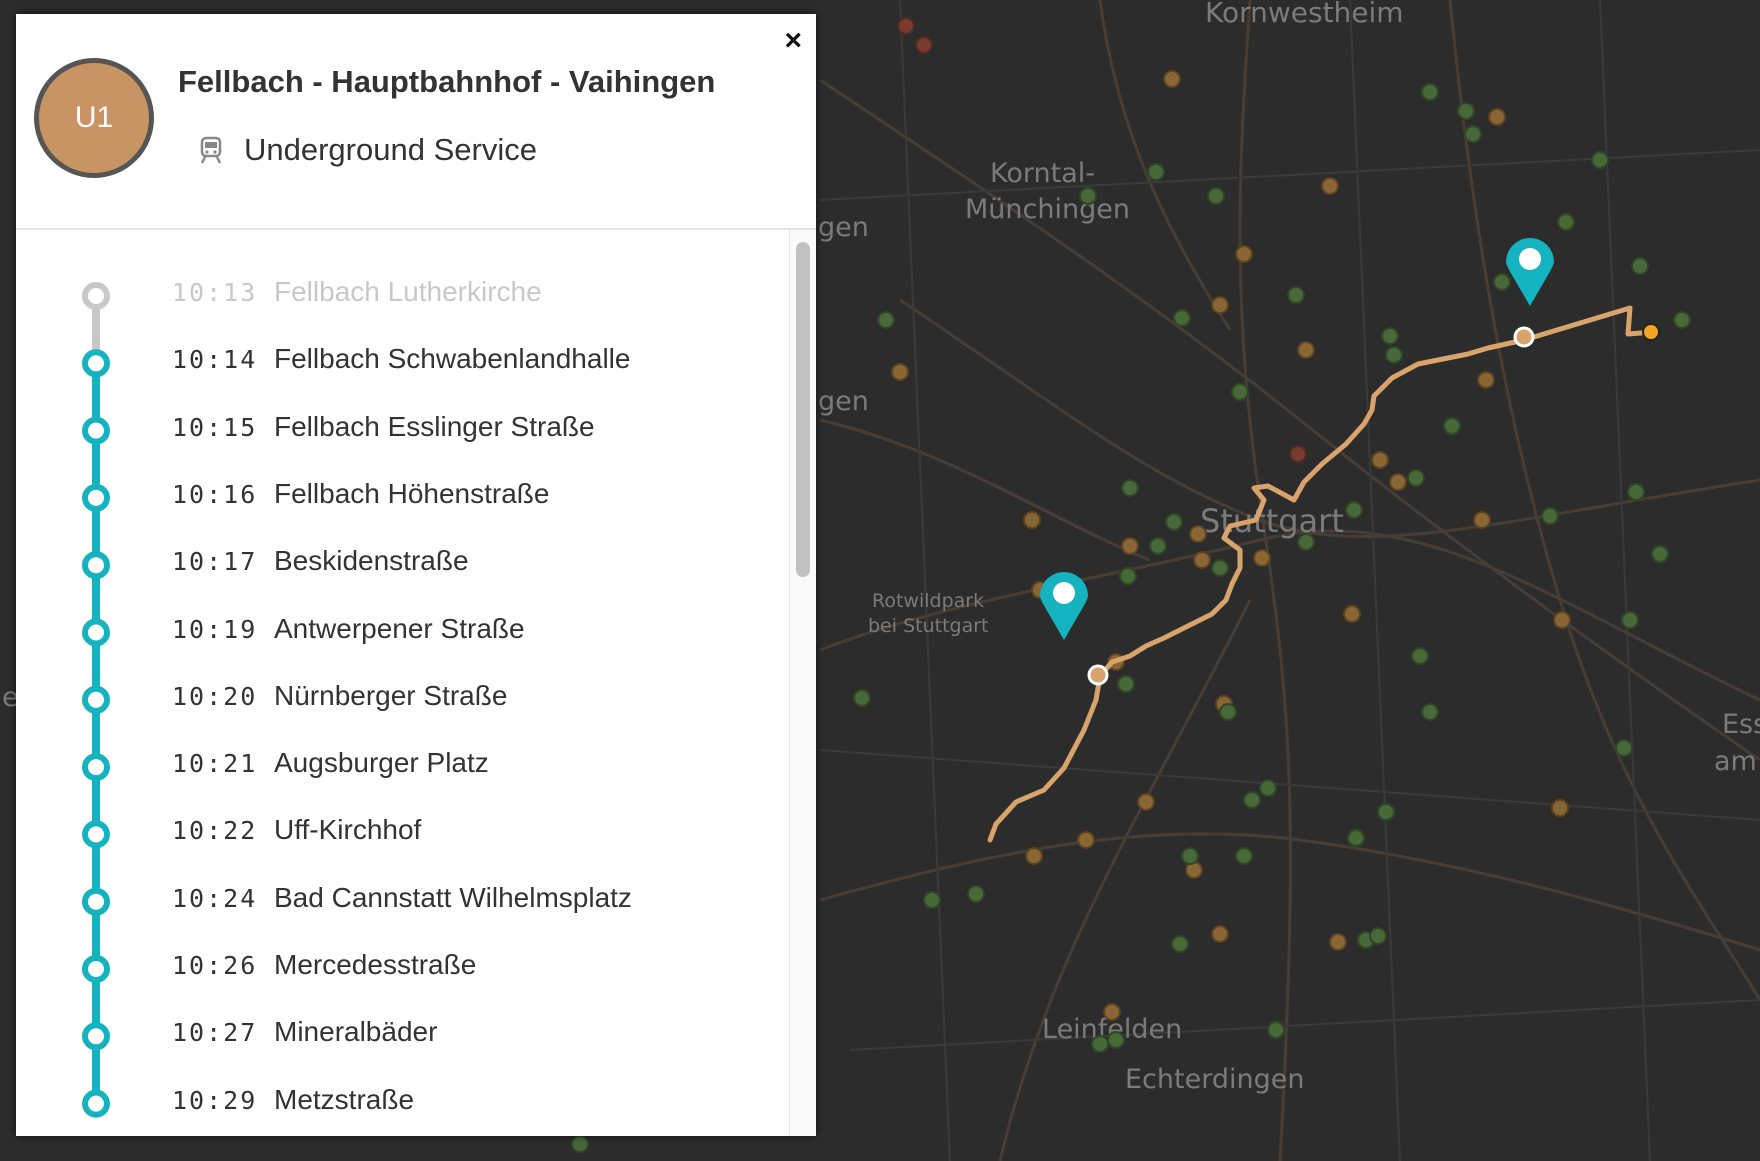 This screenshot has width=1760, height=1161. I want to click on stop-row: 10:26 Mercedesstraße, so click(386, 967).